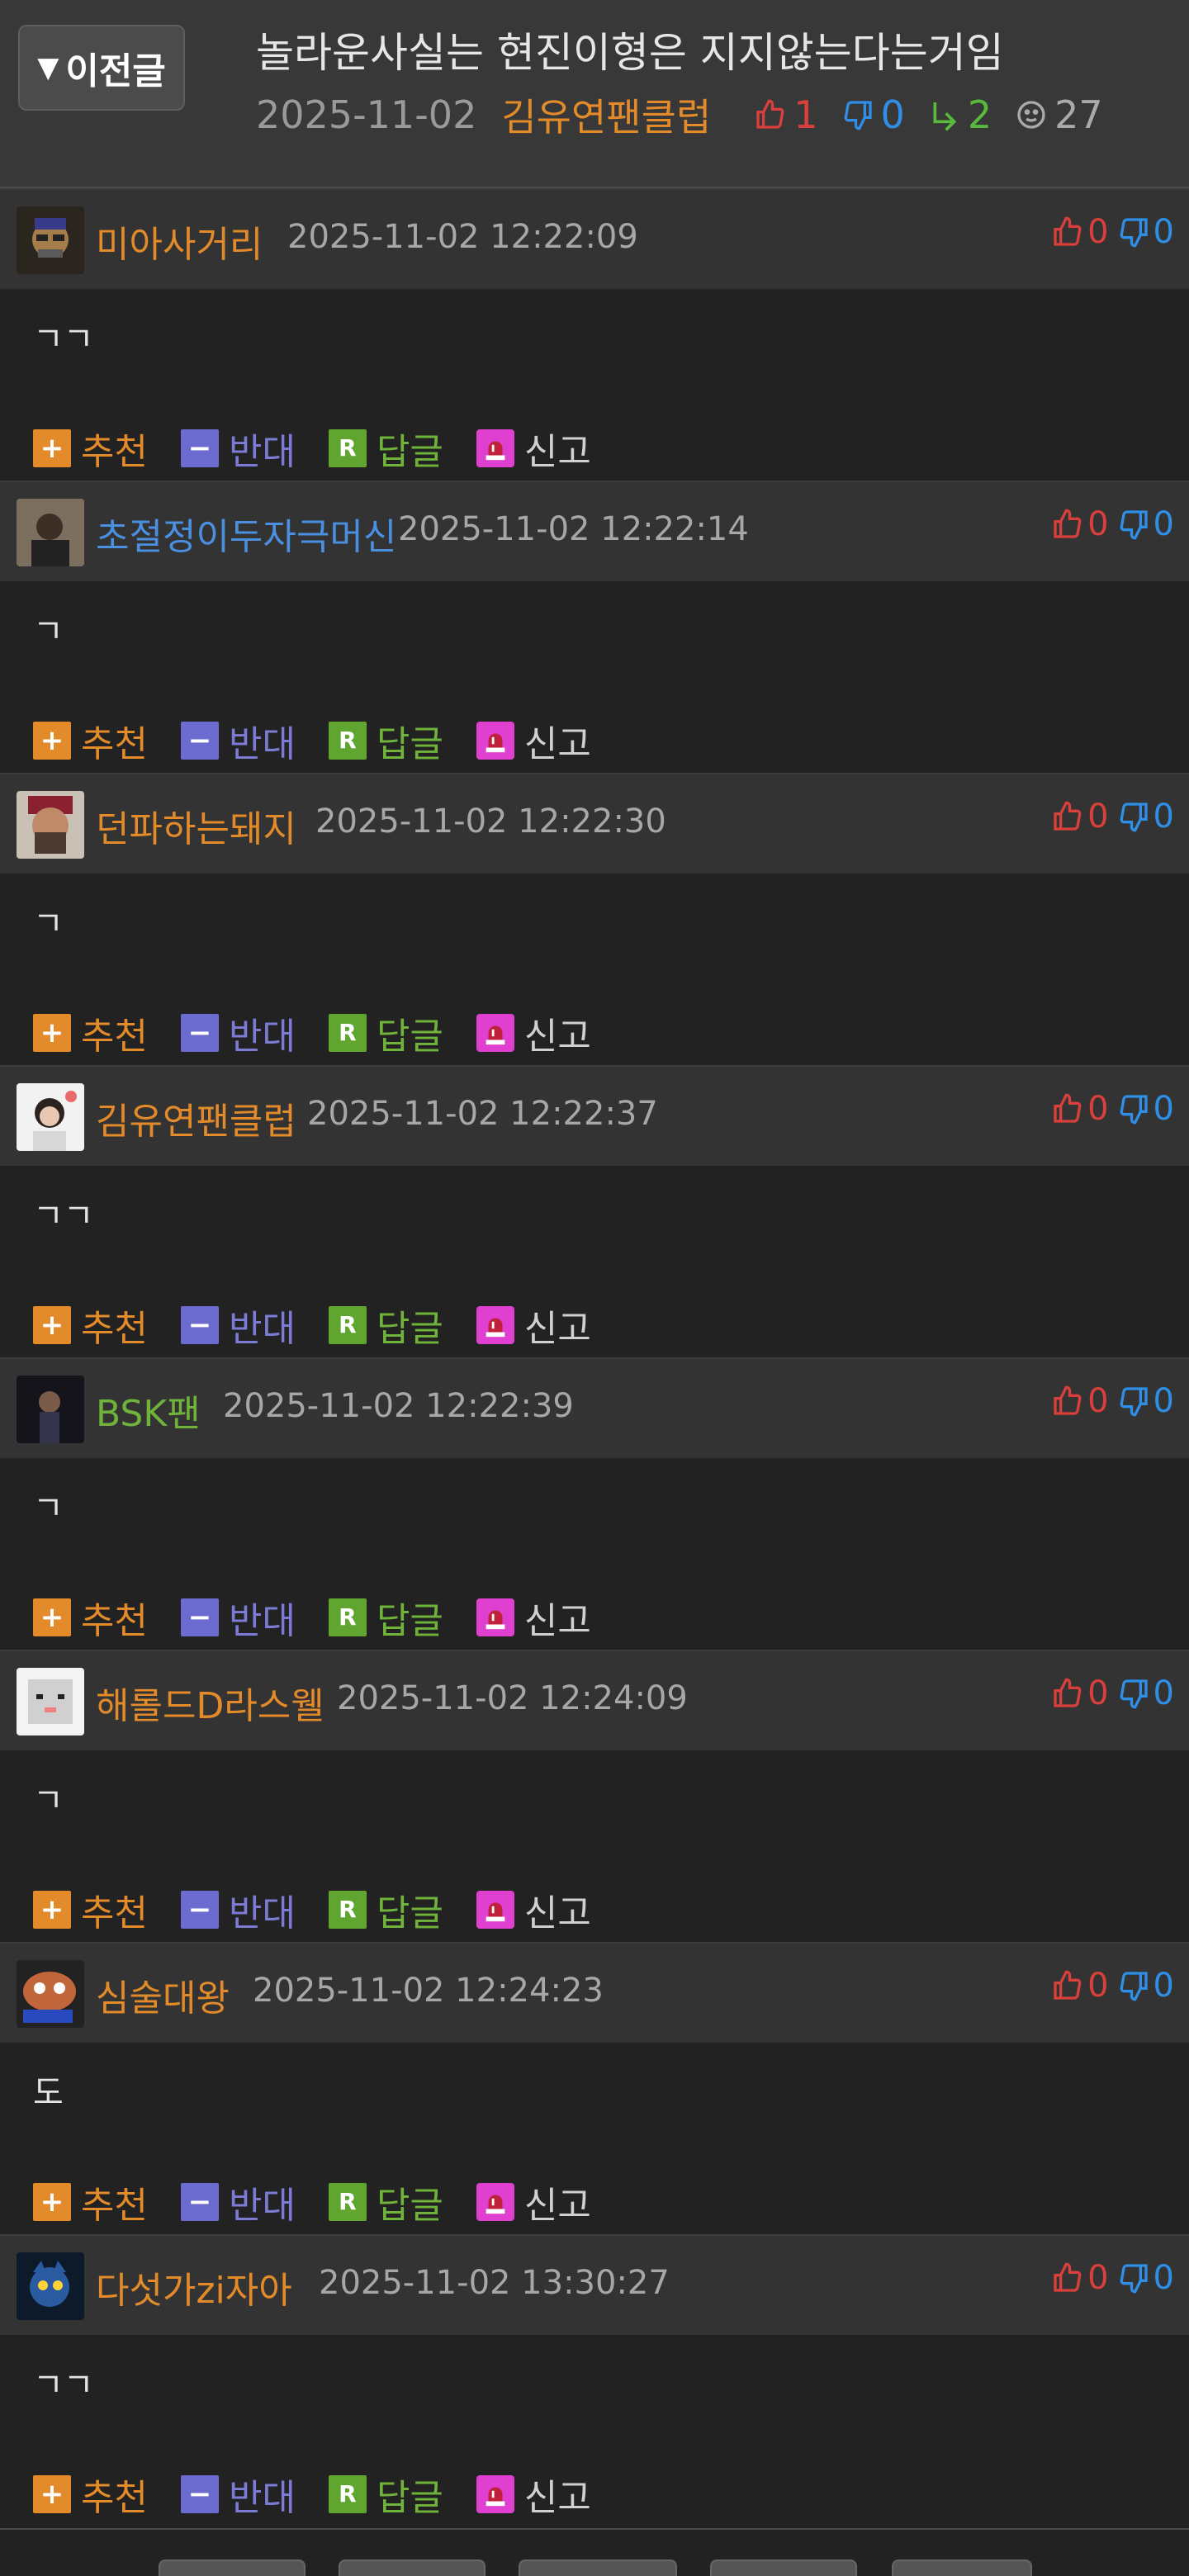  I want to click on comment-header: 던파하는돼지 2025-11-02 12:22:30 0 0, so click(594, 823).